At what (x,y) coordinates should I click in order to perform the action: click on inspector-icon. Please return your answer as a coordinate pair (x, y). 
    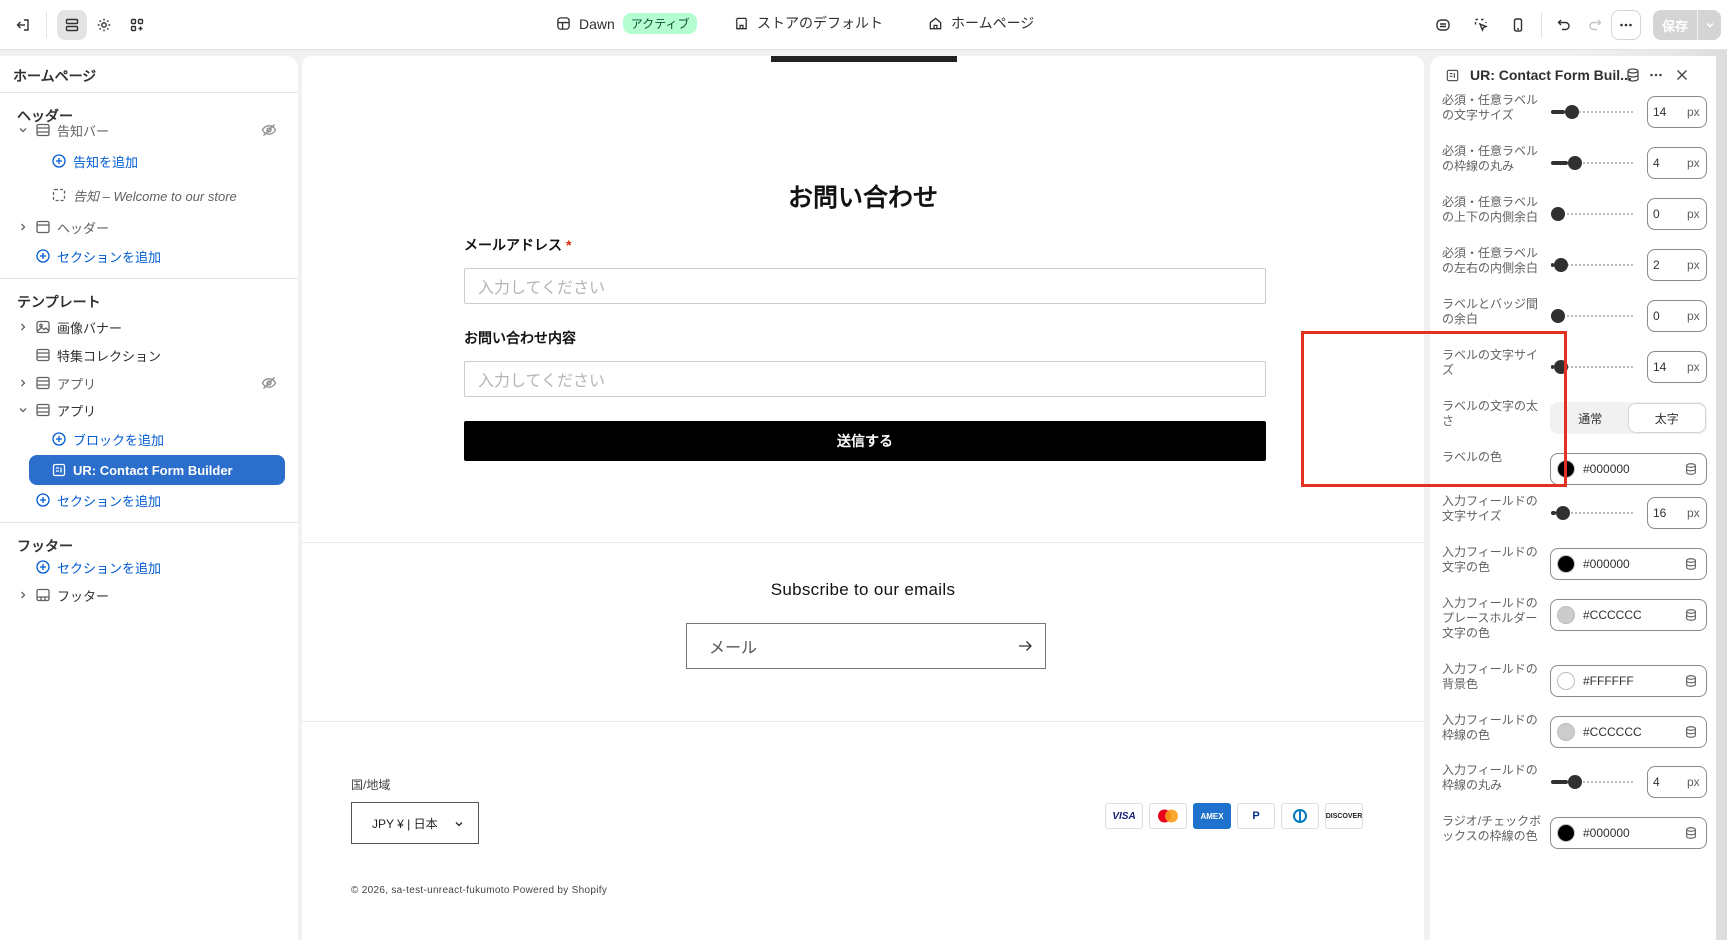
    Looking at the image, I should click on (1443, 25).